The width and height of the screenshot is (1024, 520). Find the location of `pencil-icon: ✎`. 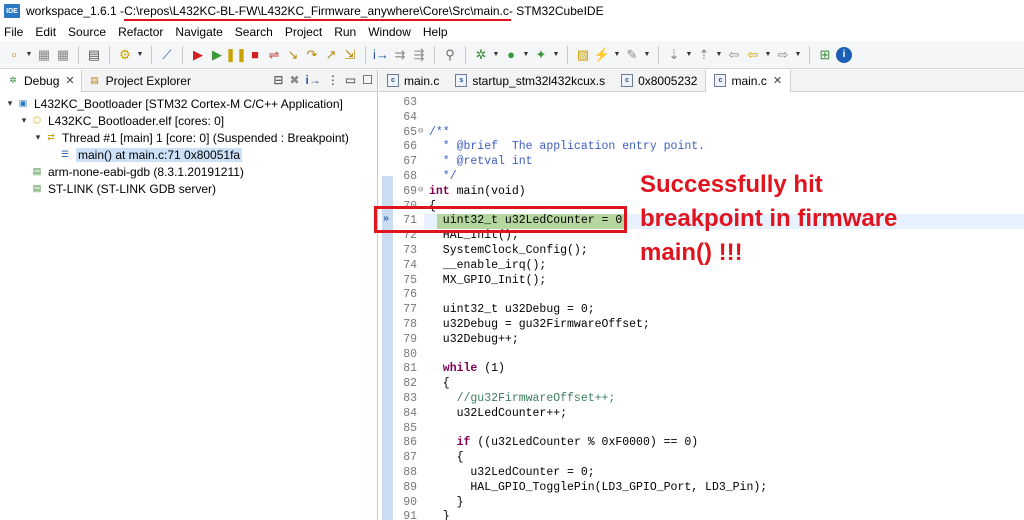

pencil-icon: ✎ is located at coordinates (632, 55).